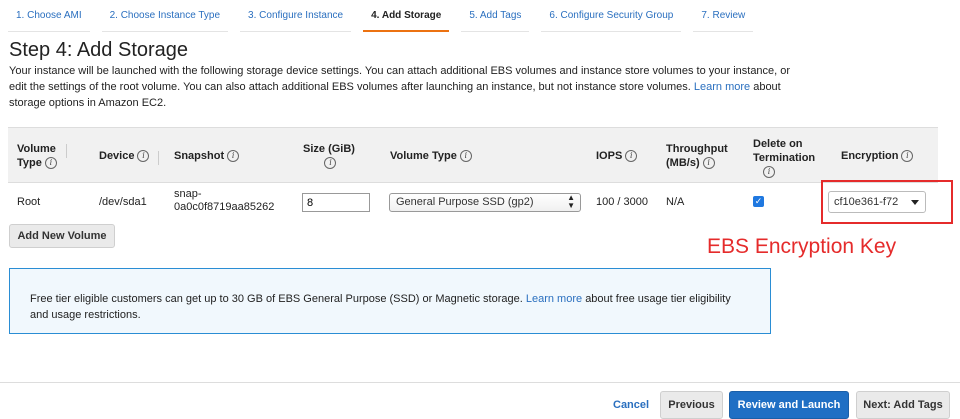 Image resolution: width=960 pixels, height=419 pixels. I want to click on ebs-encryption-key-callout: EBS Encryption Key, so click(802, 246).